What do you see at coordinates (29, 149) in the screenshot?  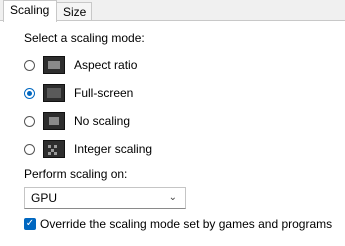 I see `radio-integer-scaling` at bounding box center [29, 149].